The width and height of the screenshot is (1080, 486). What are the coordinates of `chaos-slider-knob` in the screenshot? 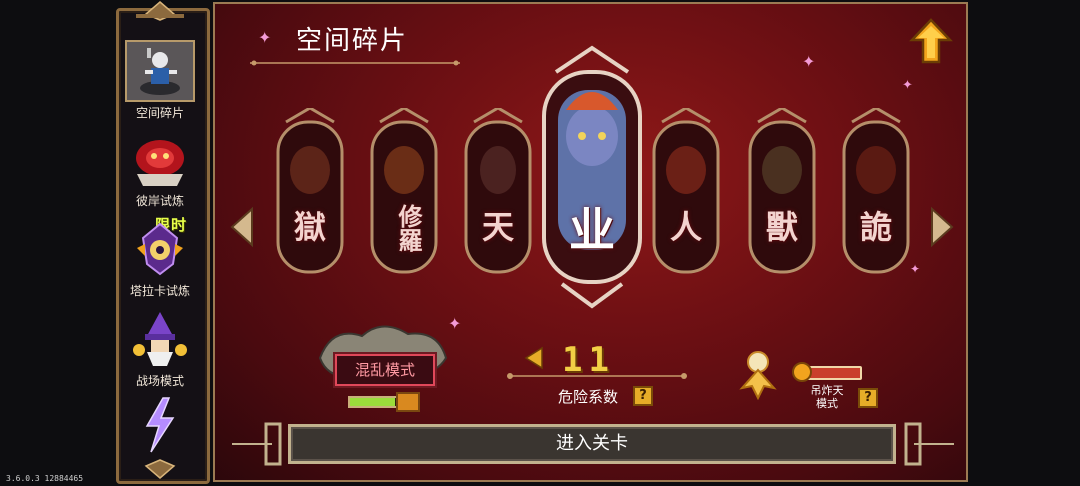 It's located at (408, 402).